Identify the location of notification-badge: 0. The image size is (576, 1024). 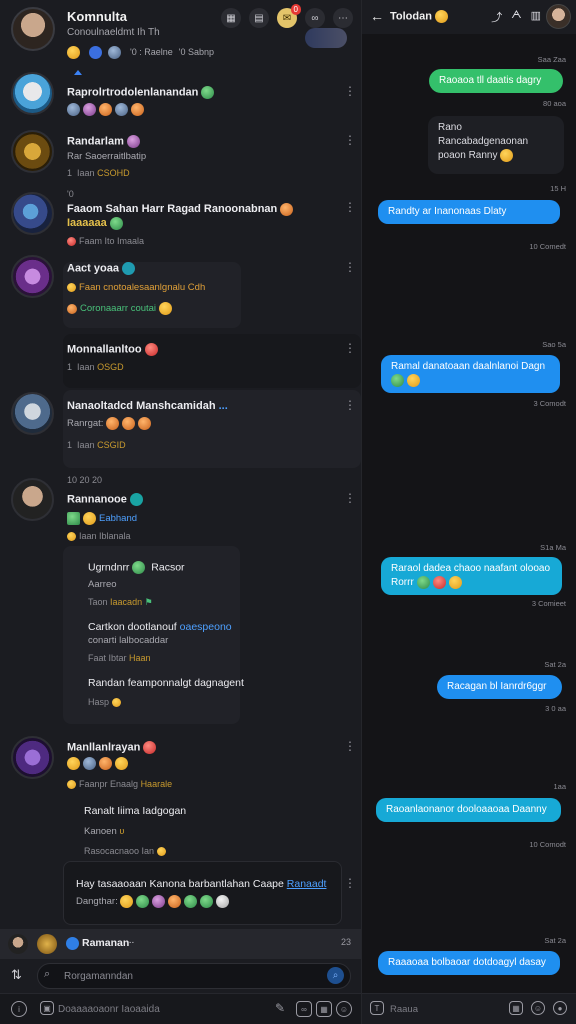
(295, 9).